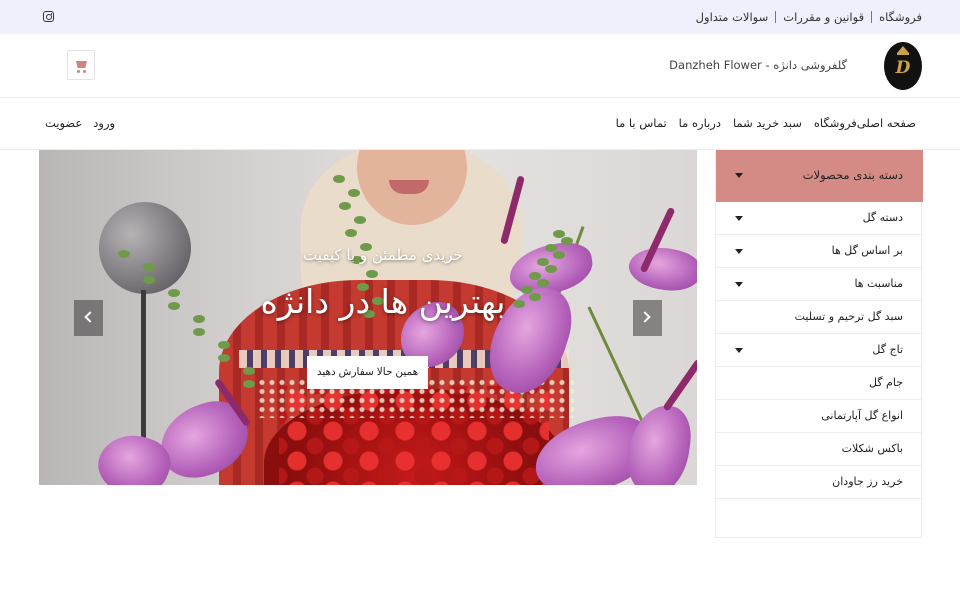  Describe the element at coordinates (732, 17) in the screenshot. I see `top-link-faq: سوالات متداول` at that location.